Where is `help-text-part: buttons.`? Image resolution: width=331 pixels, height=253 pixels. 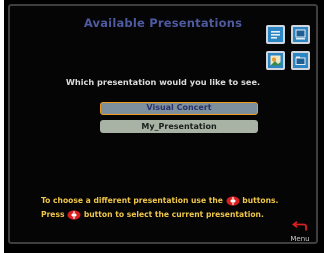 help-text-part: buttons. is located at coordinates (260, 200).